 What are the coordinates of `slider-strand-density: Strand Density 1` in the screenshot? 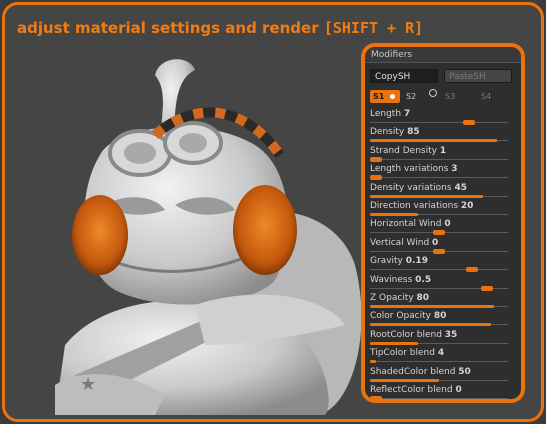 It's located at (440, 155).